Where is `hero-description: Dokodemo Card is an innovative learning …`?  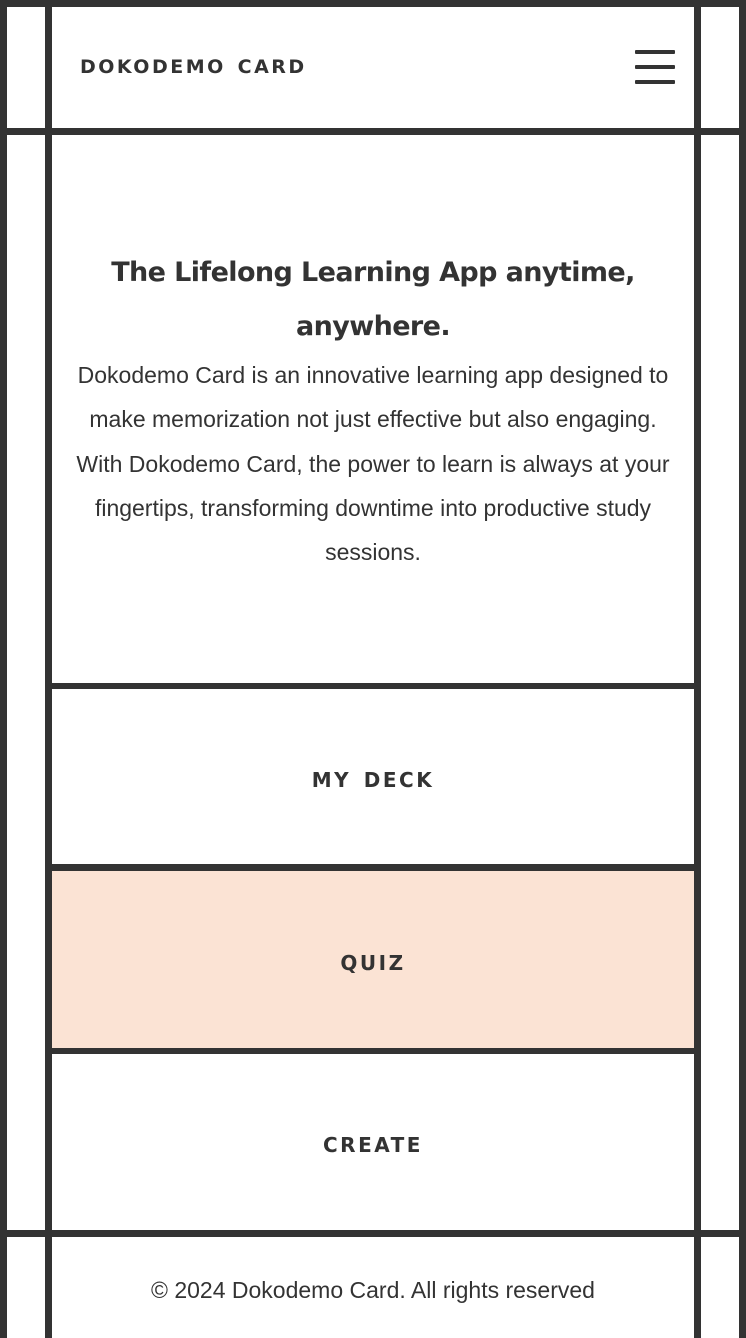 hero-description: Dokodemo Card is an innovative learning … is located at coordinates (373, 464).